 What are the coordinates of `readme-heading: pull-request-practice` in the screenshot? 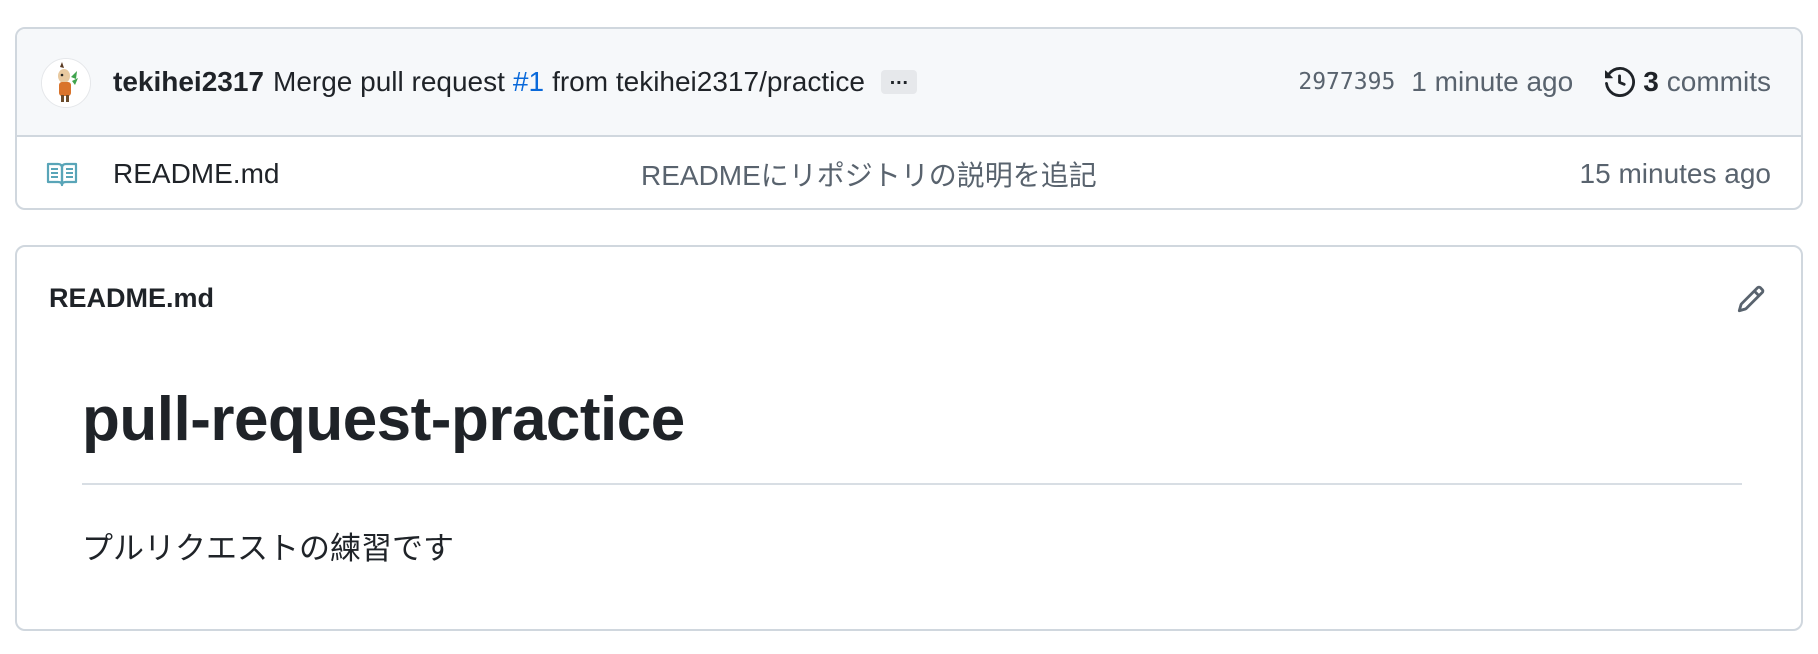 It's located at (383, 419).